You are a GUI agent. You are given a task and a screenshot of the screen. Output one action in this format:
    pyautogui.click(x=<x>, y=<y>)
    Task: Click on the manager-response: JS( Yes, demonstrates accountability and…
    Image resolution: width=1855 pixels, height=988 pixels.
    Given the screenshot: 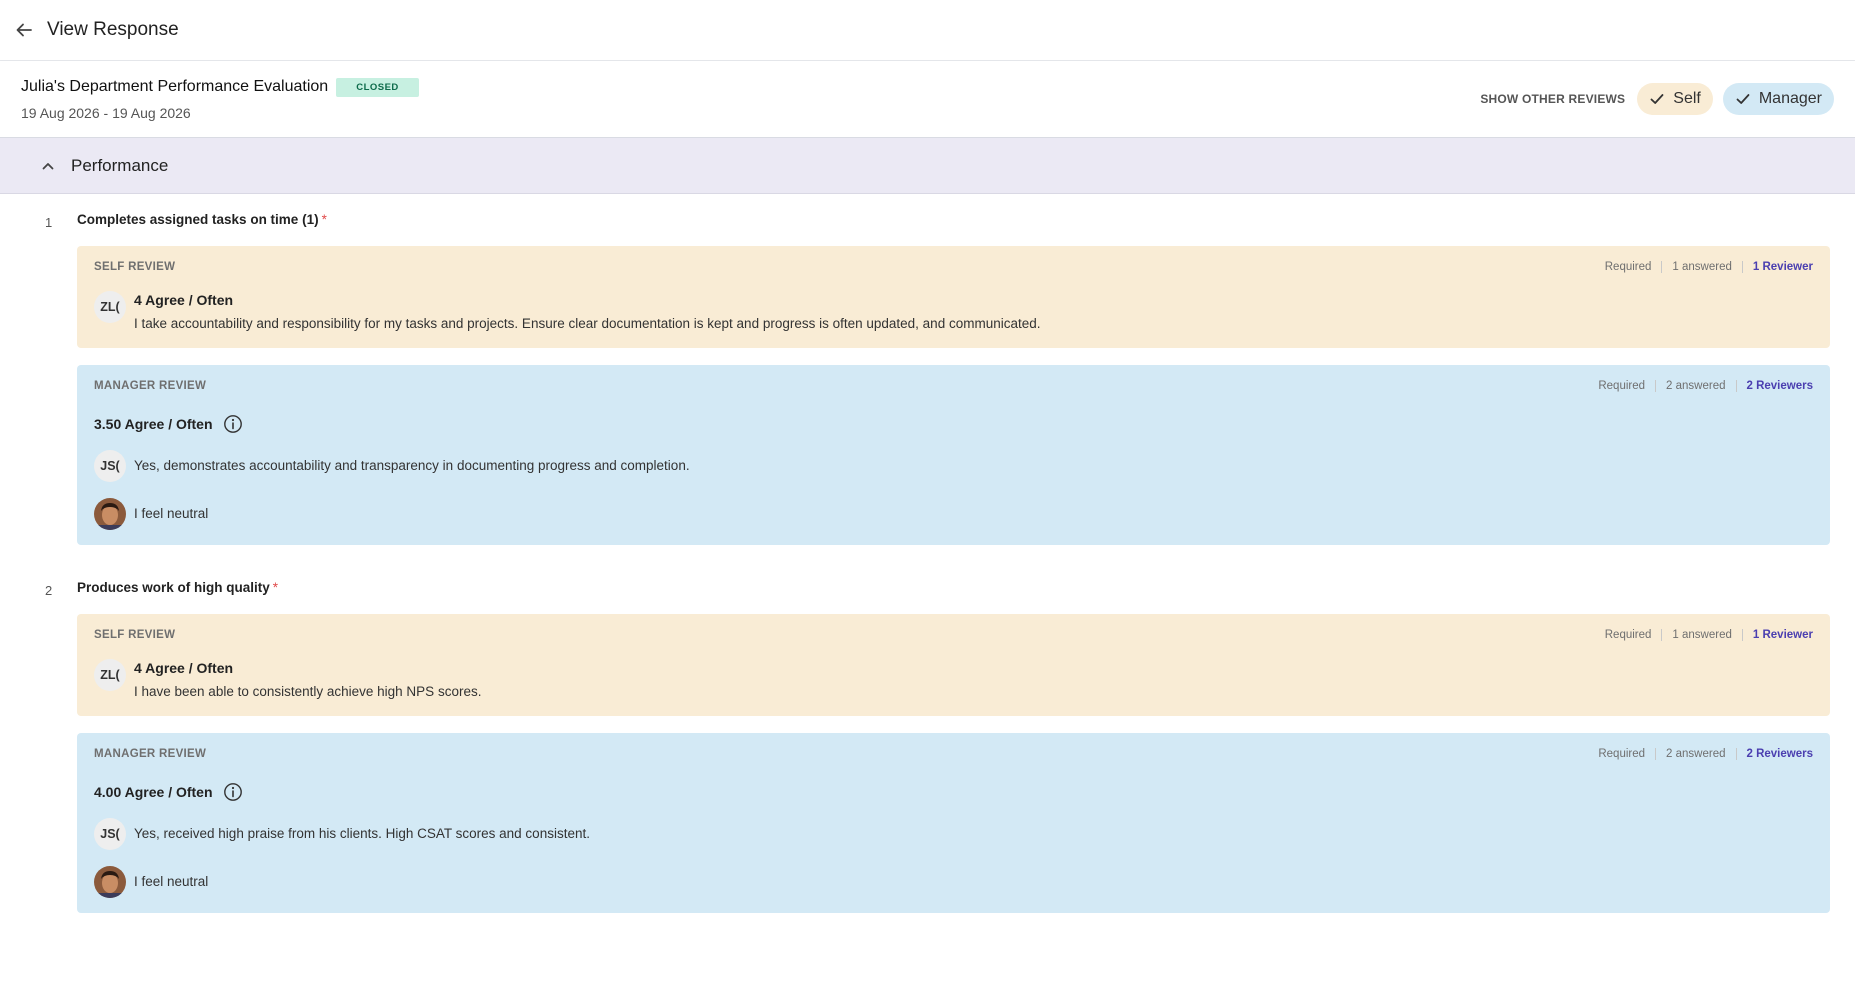 What is the action you would take?
    pyautogui.click(x=953, y=466)
    